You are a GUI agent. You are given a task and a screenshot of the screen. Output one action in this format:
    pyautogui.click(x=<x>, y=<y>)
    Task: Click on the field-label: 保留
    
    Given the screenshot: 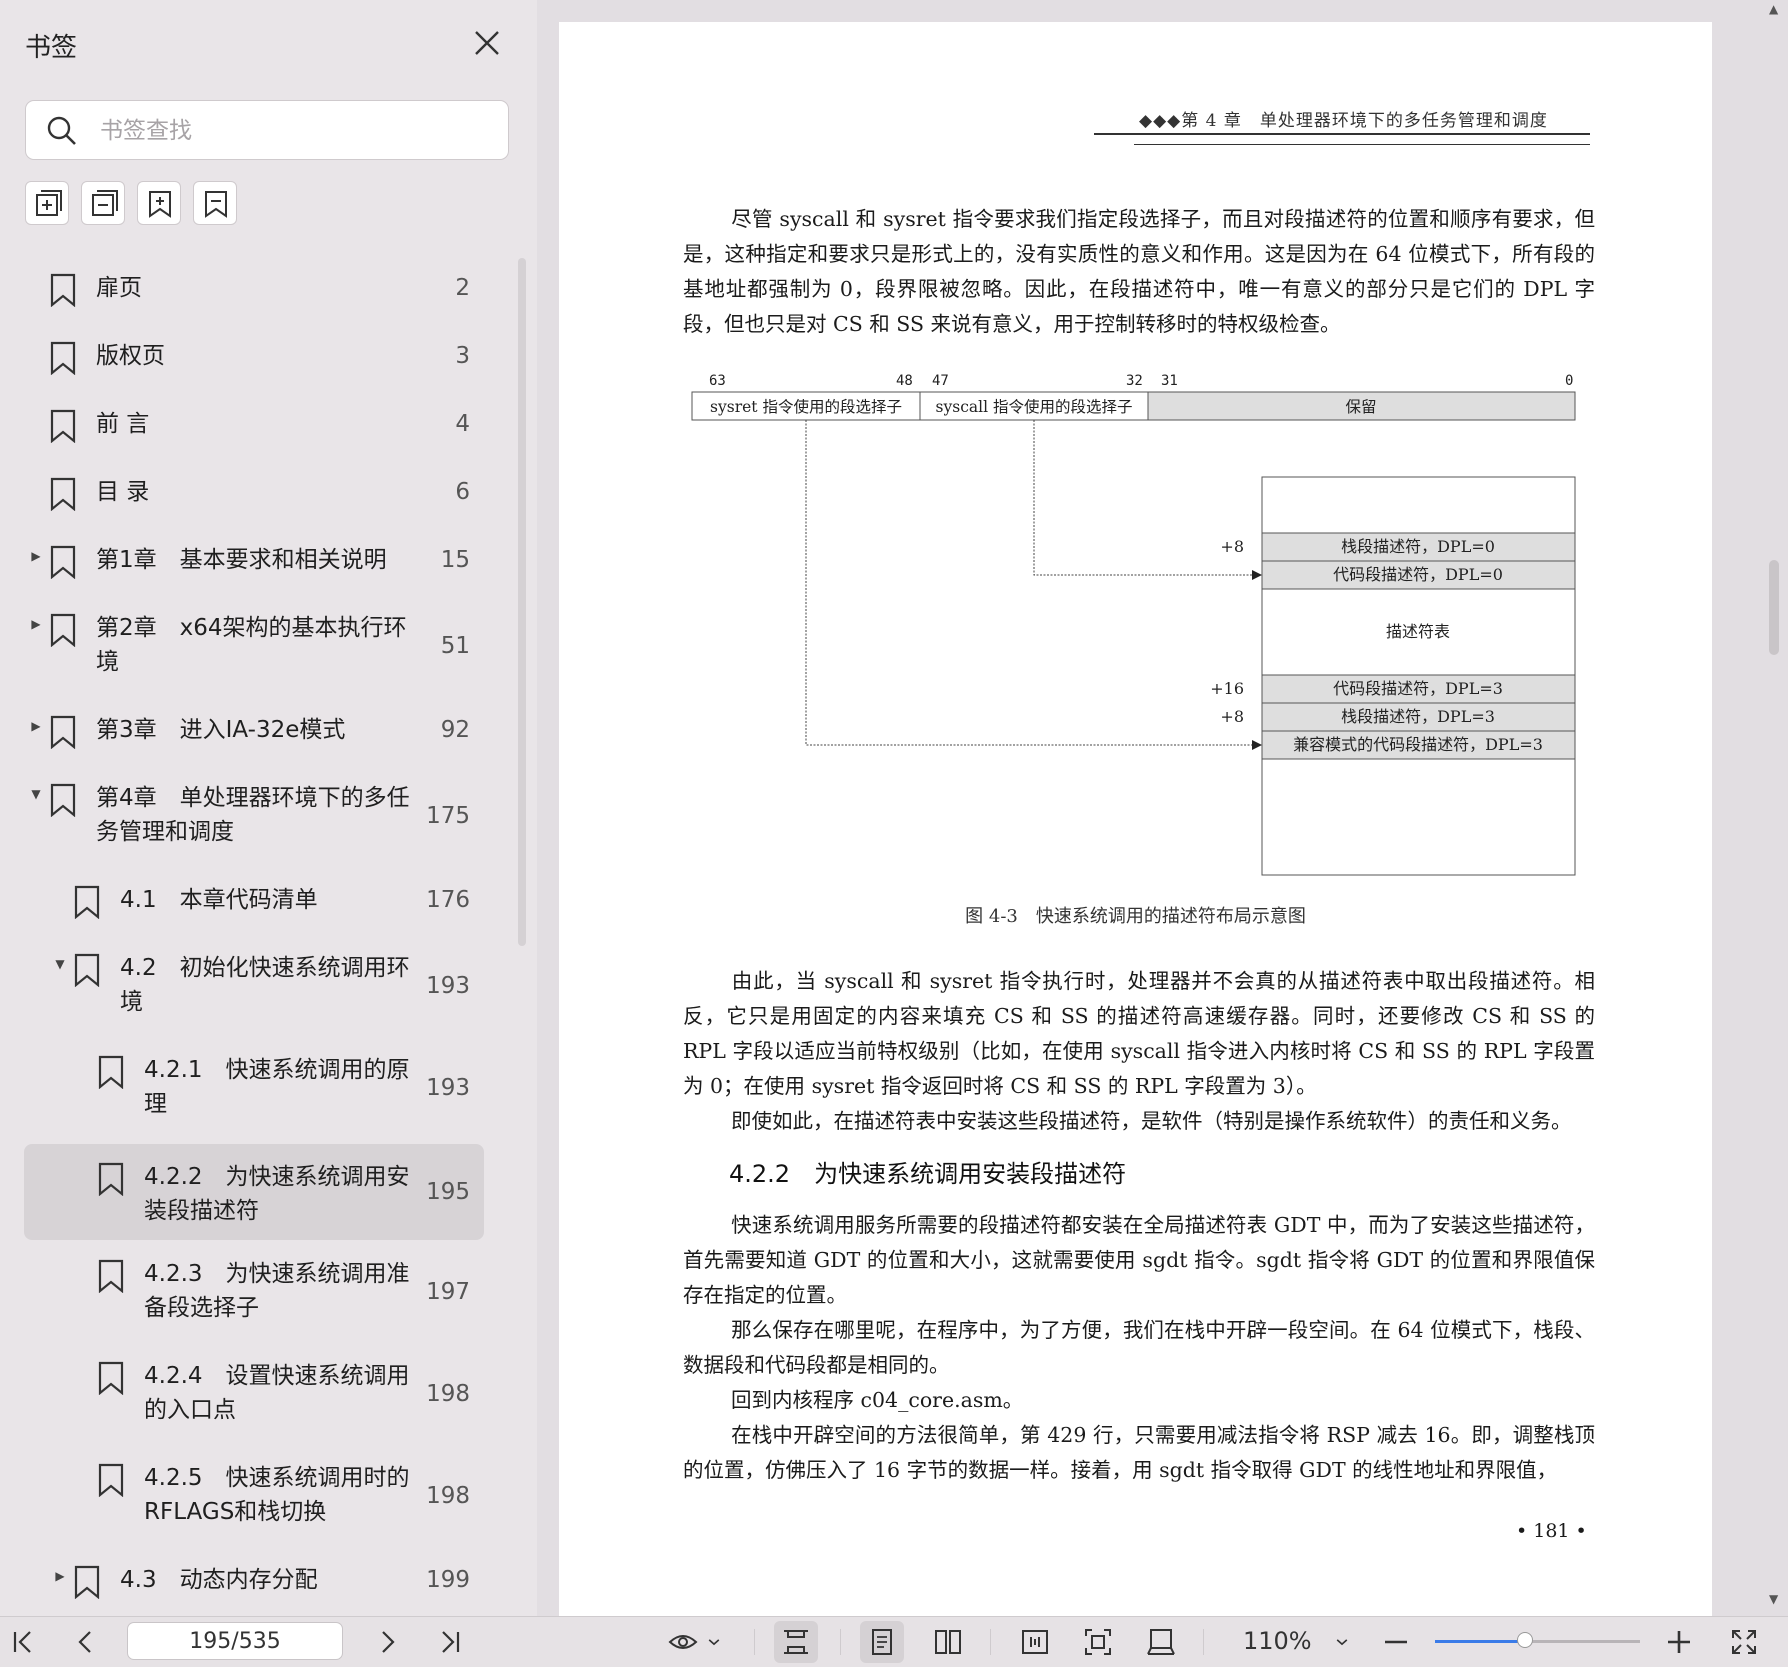 What is the action you would take?
    pyautogui.click(x=1360, y=407)
    